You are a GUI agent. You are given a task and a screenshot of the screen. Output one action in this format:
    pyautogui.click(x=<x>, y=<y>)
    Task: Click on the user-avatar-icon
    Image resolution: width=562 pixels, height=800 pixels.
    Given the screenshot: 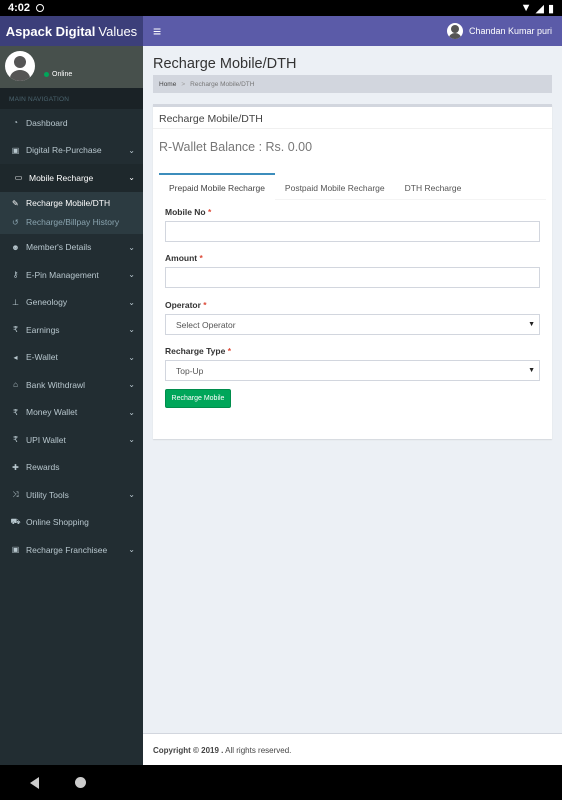 What is the action you would take?
    pyautogui.click(x=454, y=31)
    